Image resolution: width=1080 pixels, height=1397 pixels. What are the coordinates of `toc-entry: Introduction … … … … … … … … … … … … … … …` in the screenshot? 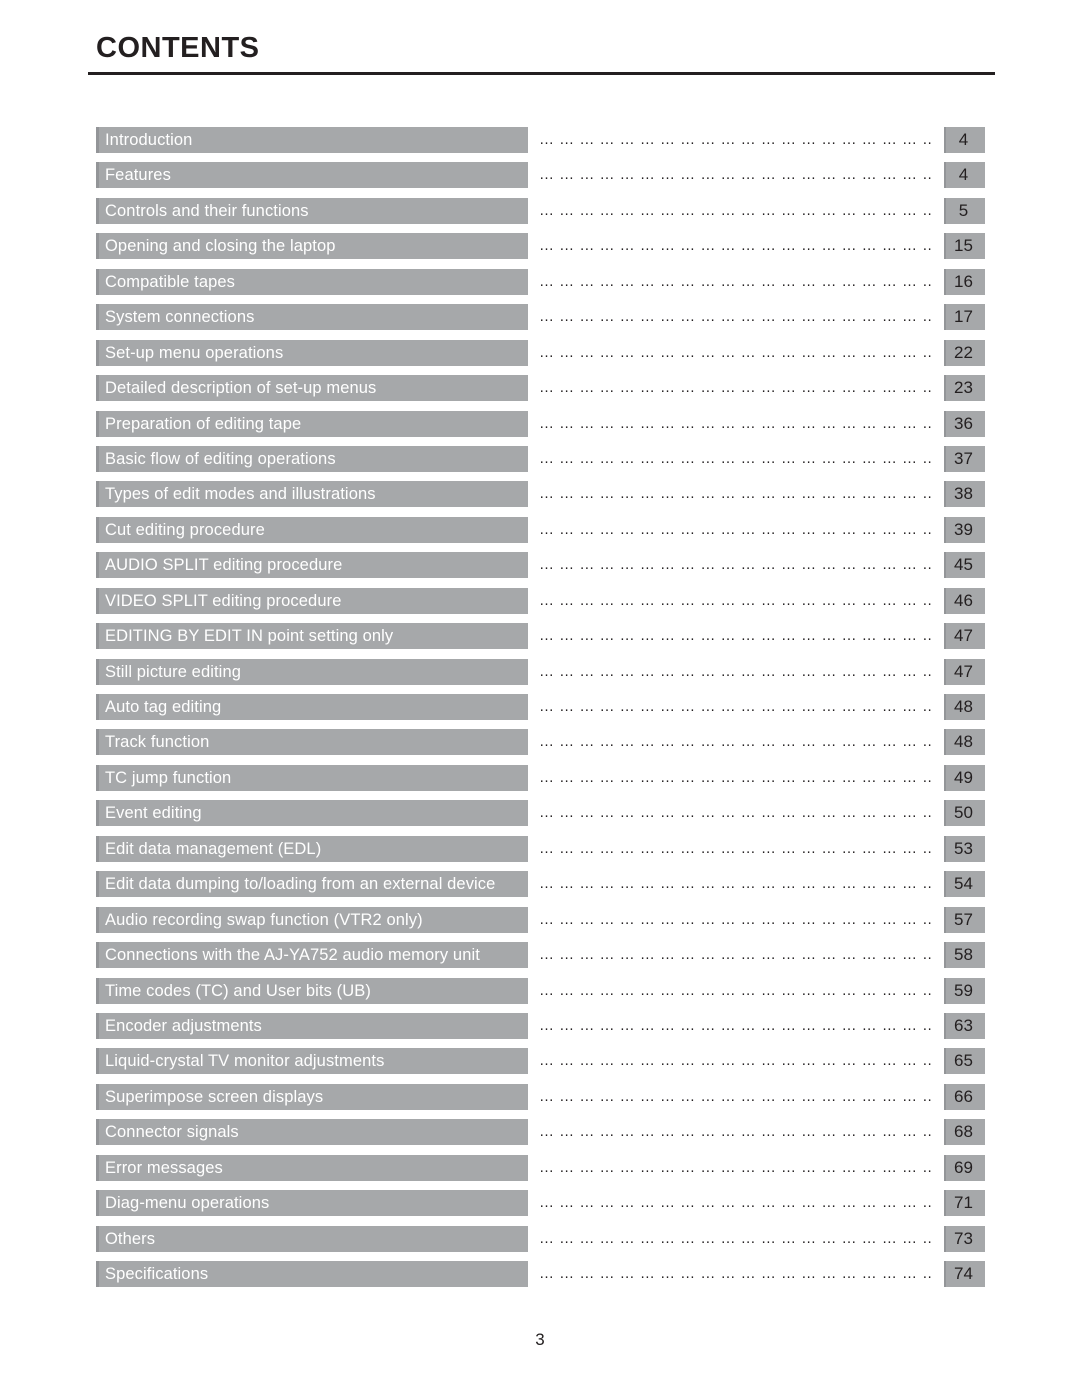 It's located at (540, 144).